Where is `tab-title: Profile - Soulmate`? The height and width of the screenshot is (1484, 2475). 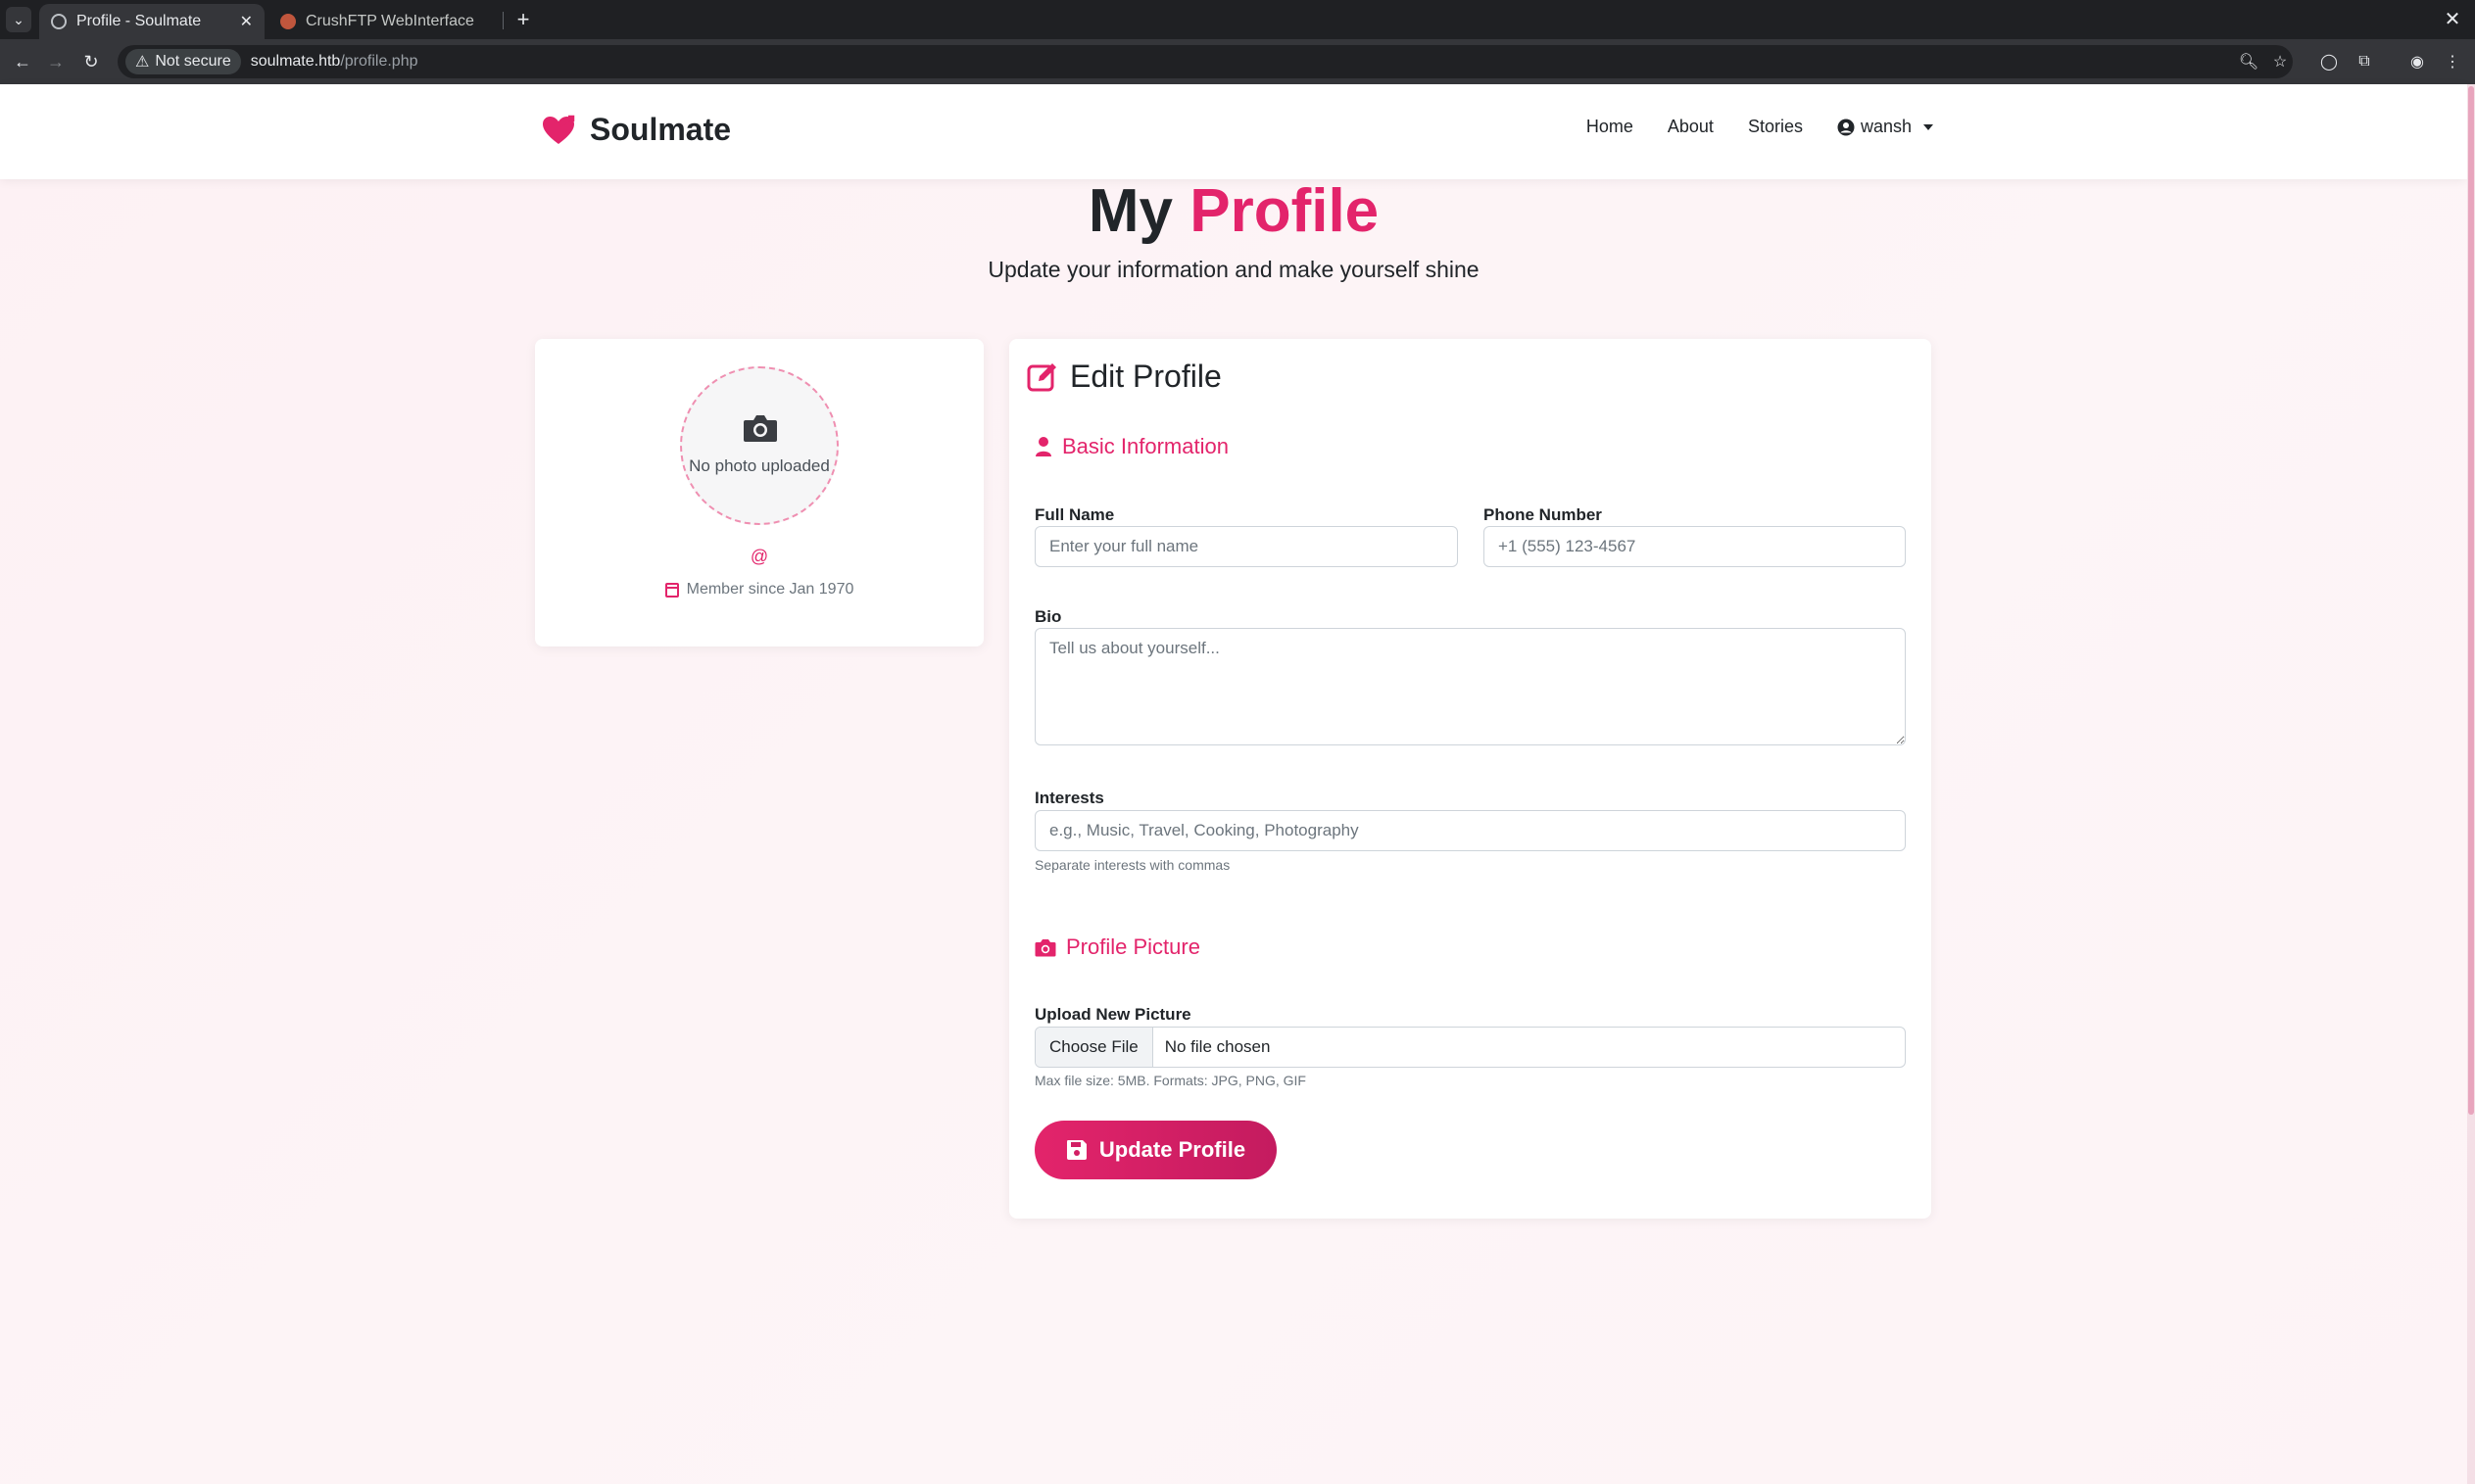
tab-title: Profile - Soulmate is located at coordinates (139, 21).